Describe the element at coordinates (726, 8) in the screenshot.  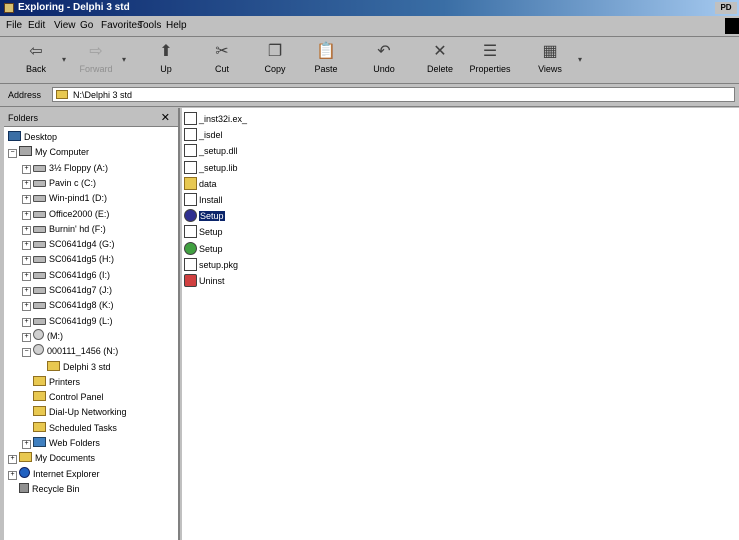
I see `title-bar-button: PD` at that location.